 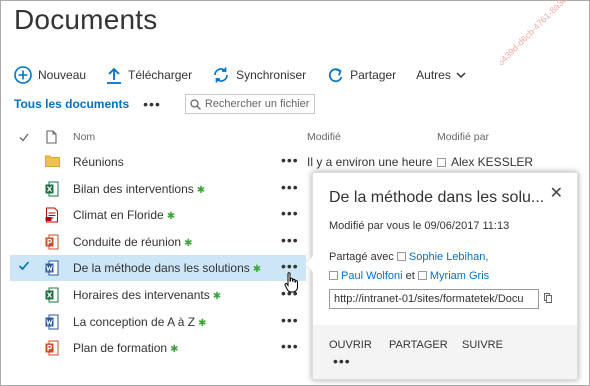 I want to click on file-name-link: Climat en Floride ✱, so click(x=124, y=215).